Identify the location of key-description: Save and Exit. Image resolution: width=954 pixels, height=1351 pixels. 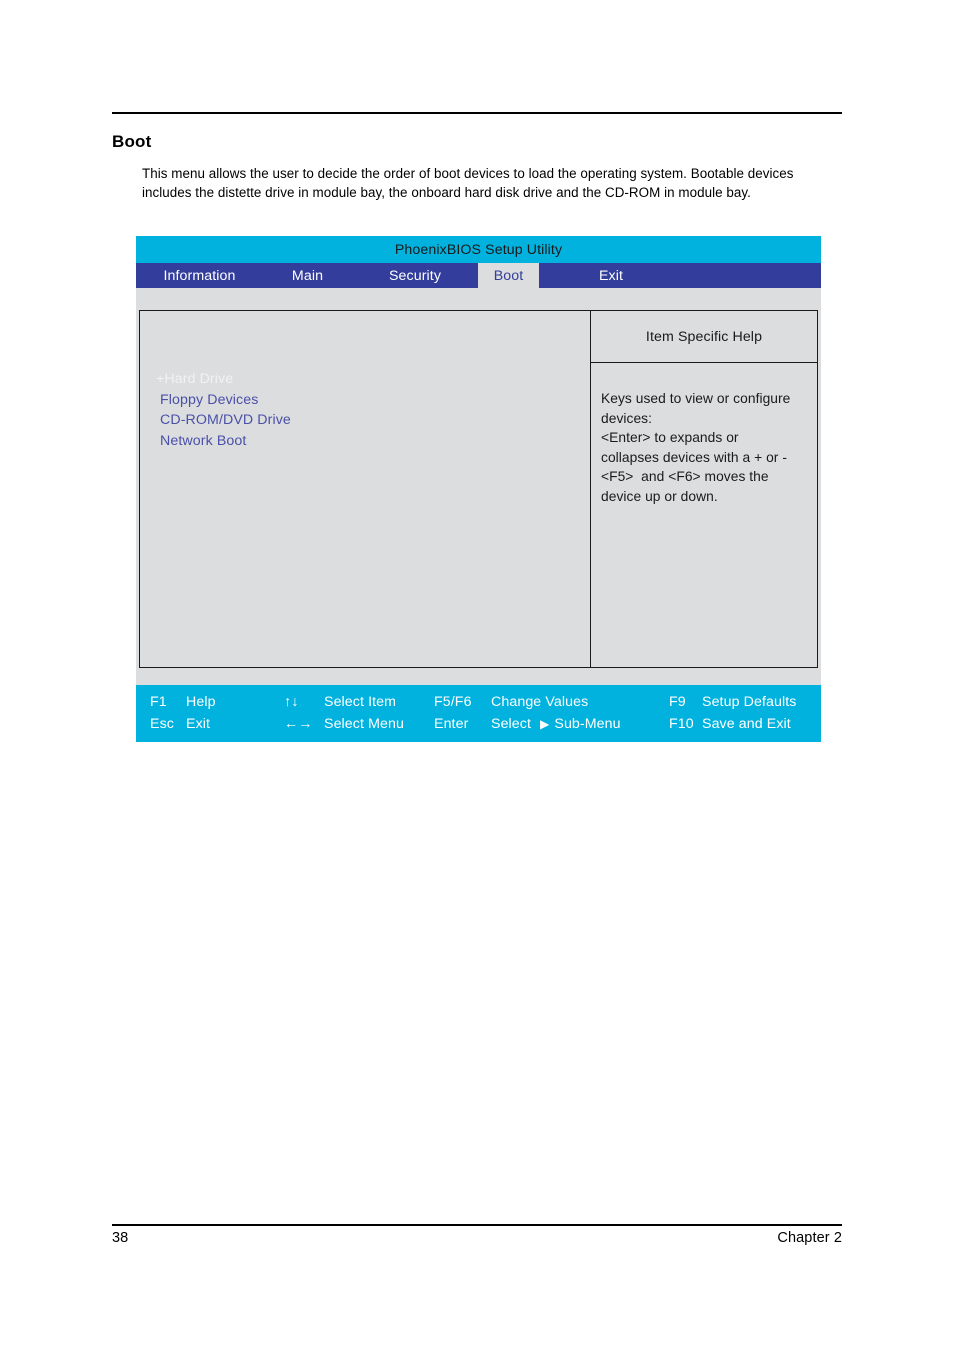
(746, 724).